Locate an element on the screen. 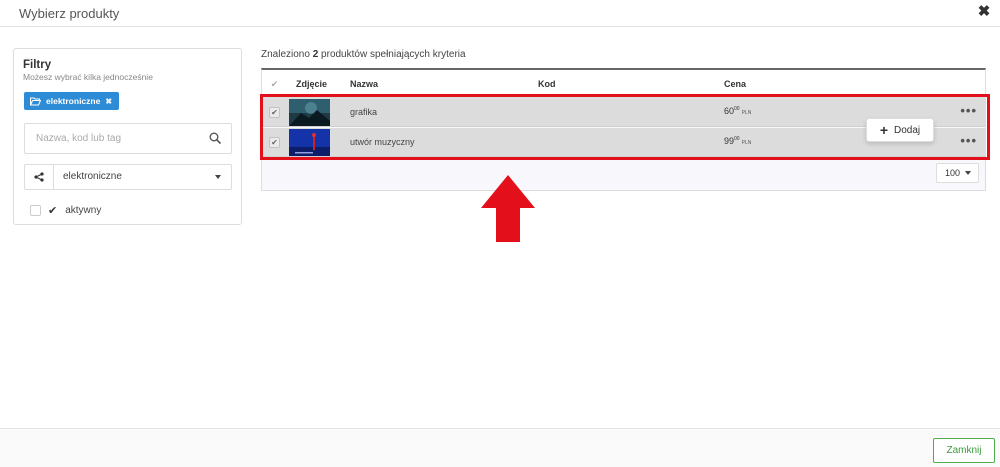 Image resolution: width=1000 pixels, height=467 pixels. search-input is located at coordinates (115, 138).